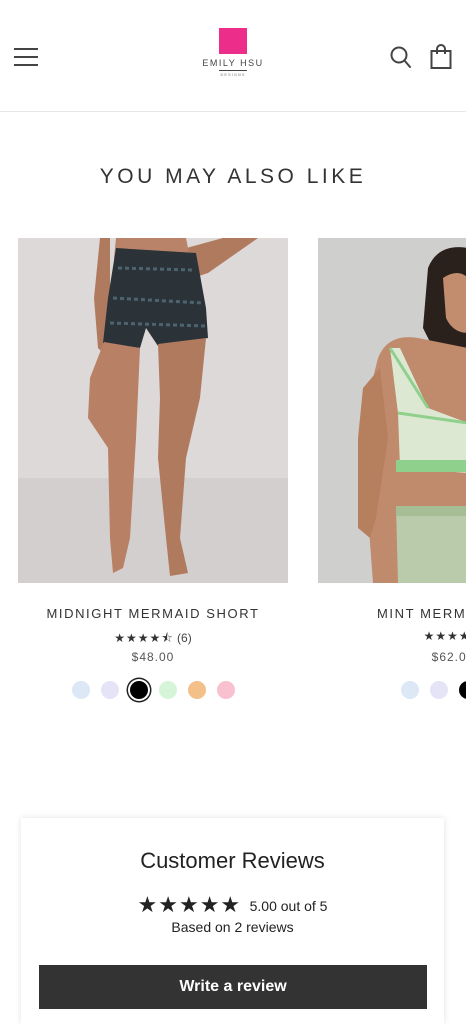  I want to click on write-review-button: Write a review, so click(233, 987).